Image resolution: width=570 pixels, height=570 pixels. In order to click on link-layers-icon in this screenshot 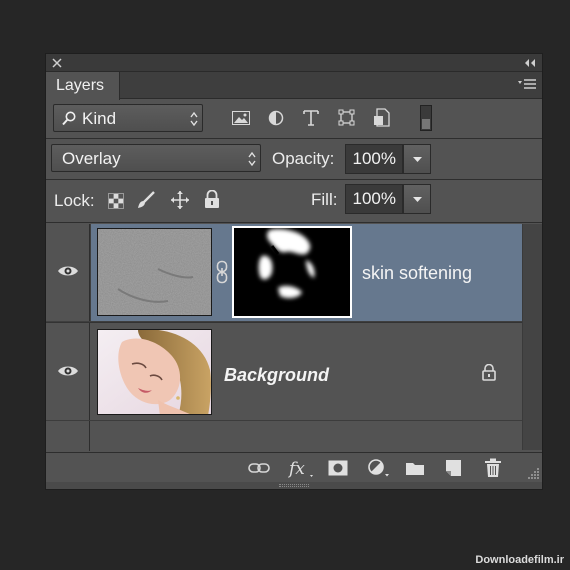, I will do `click(259, 468)`.